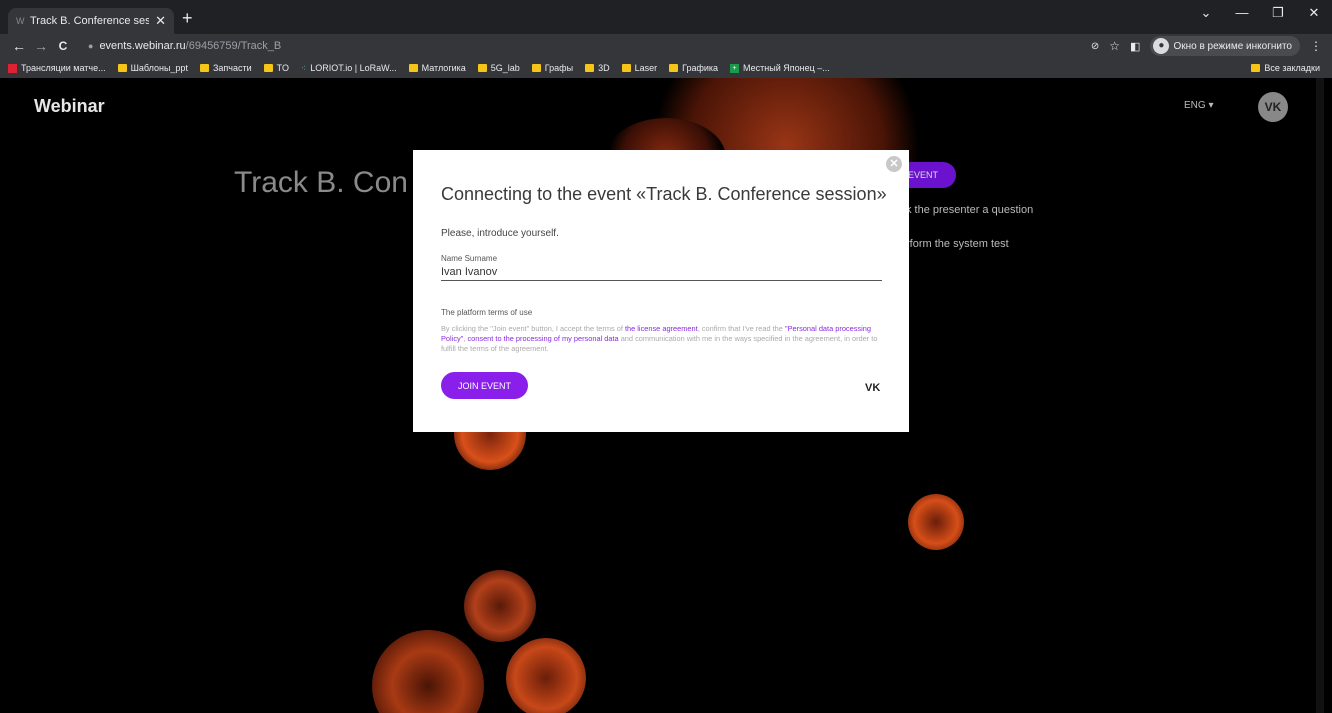  Describe the element at coordinates (487, 312) in the screenshot. I see `terms-heading: The platform terms of use` at that location.